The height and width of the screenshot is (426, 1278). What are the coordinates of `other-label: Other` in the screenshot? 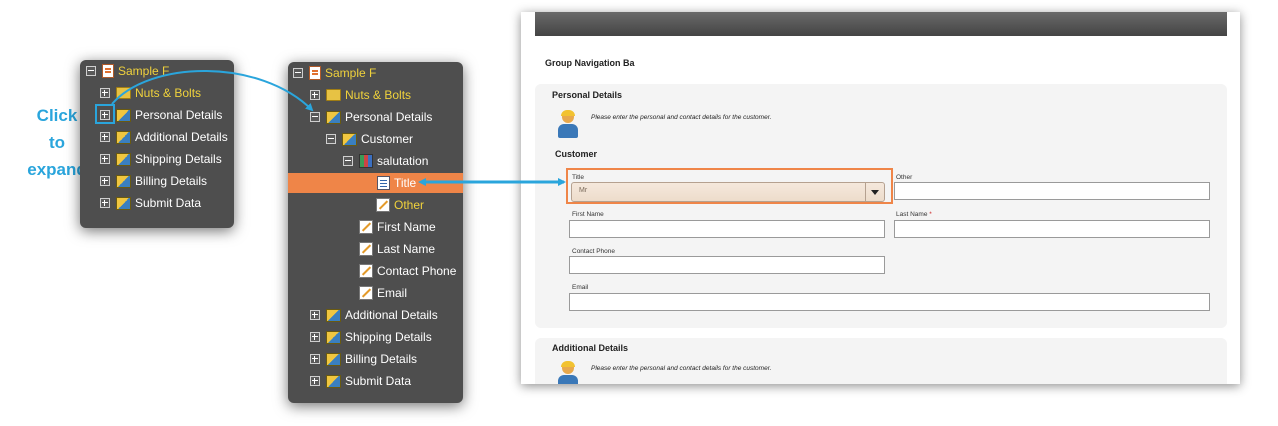 It's located at (904, 177).